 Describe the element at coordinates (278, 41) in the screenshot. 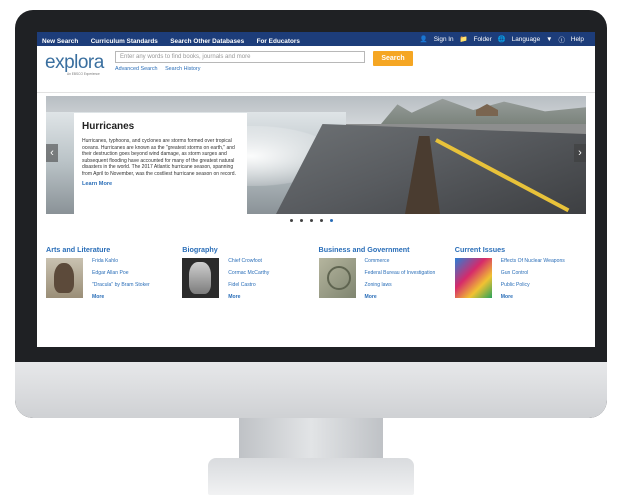

I see `nav-for-educators: For Educators` at that location.